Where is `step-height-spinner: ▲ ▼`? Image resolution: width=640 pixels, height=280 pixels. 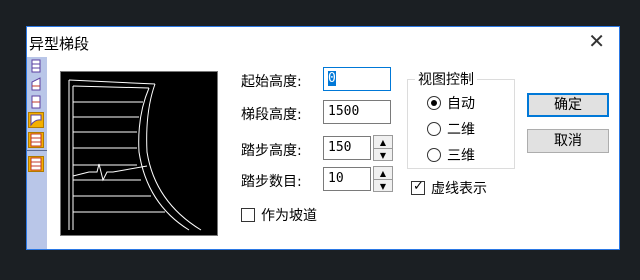 step-height-spinner: ▲ ▼ is located at coordinates (383, 148).